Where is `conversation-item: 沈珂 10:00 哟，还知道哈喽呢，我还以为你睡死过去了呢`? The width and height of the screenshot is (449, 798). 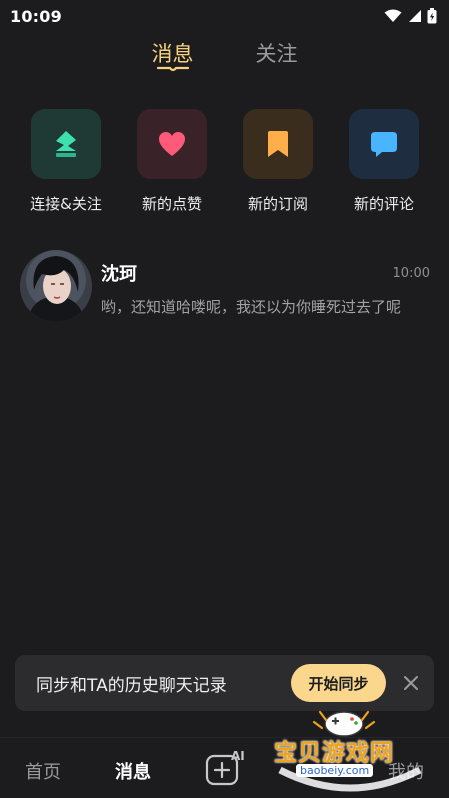 conversation-item: 沈珂 10:00 哟，还知道哈喽呢，我还以为你睡死过去了呢 is located at coordinates (225, 288).